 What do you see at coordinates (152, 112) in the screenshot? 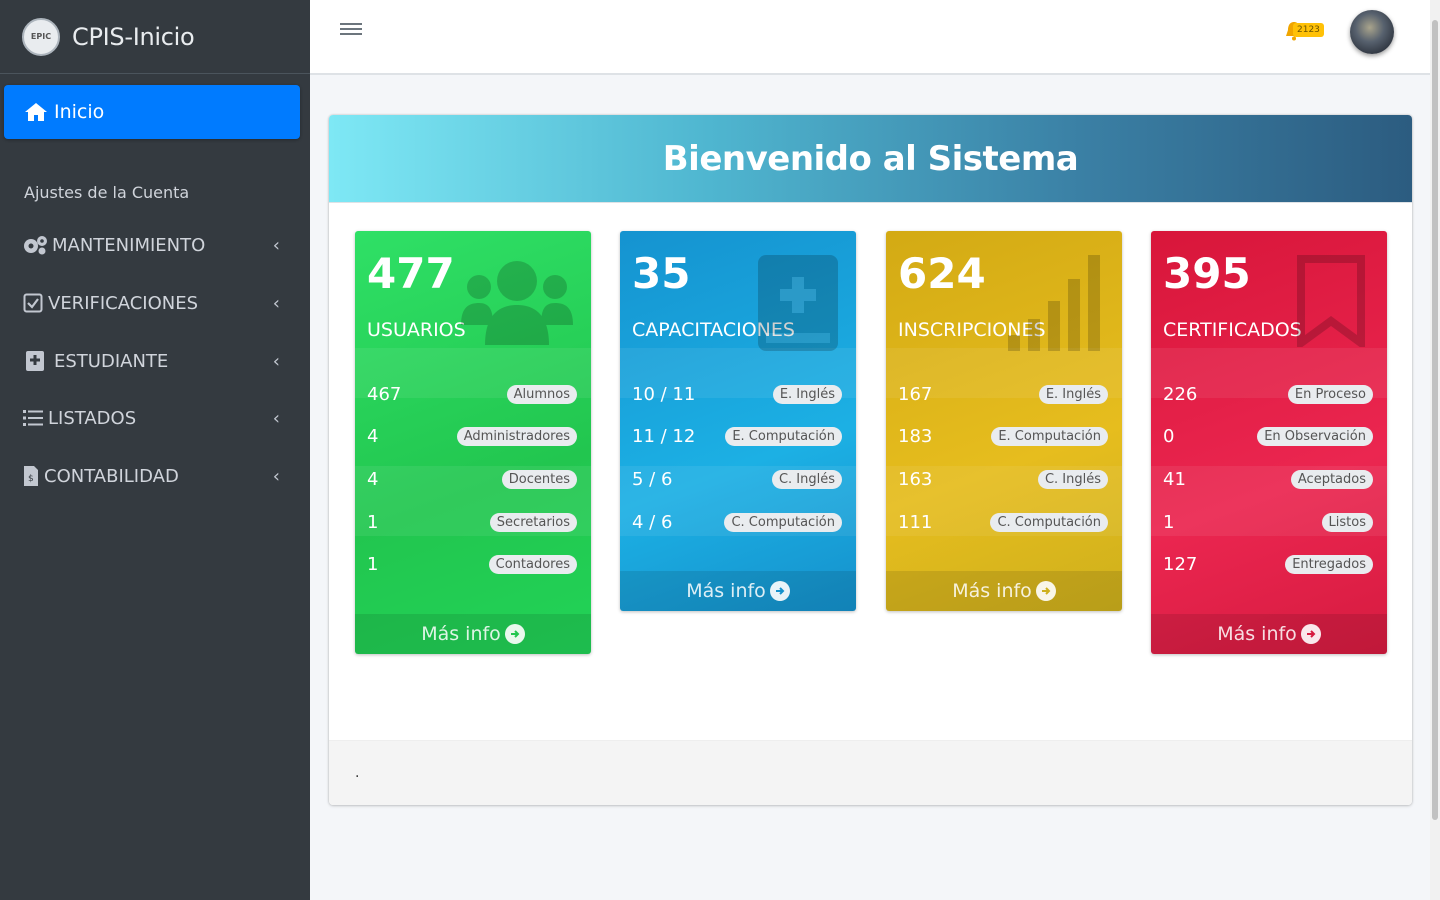
I see `sidebar-item-inicio: Inicio` at bounding box center [152, 112].